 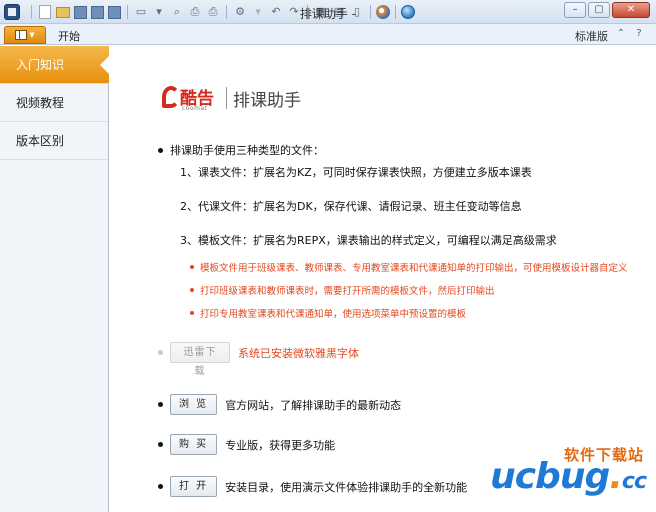 I want to click on quick-access-toolbar: ▭ ▾ ⌕ ⎙ ⎙ ⚙ ▾ ↶ ↷ ▦ ▤ ▯, so click(x=221, y=12).